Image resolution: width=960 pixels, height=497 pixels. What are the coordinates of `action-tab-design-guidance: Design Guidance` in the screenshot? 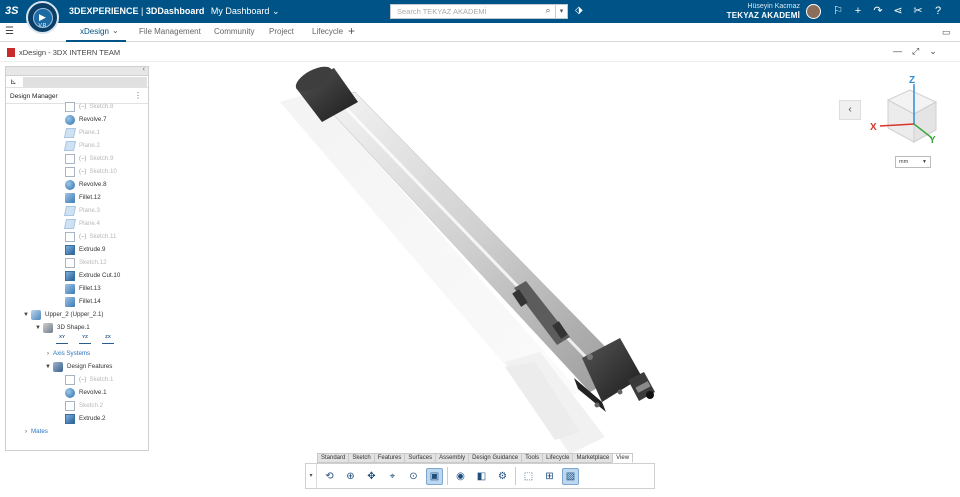 It's located at (495, 458).